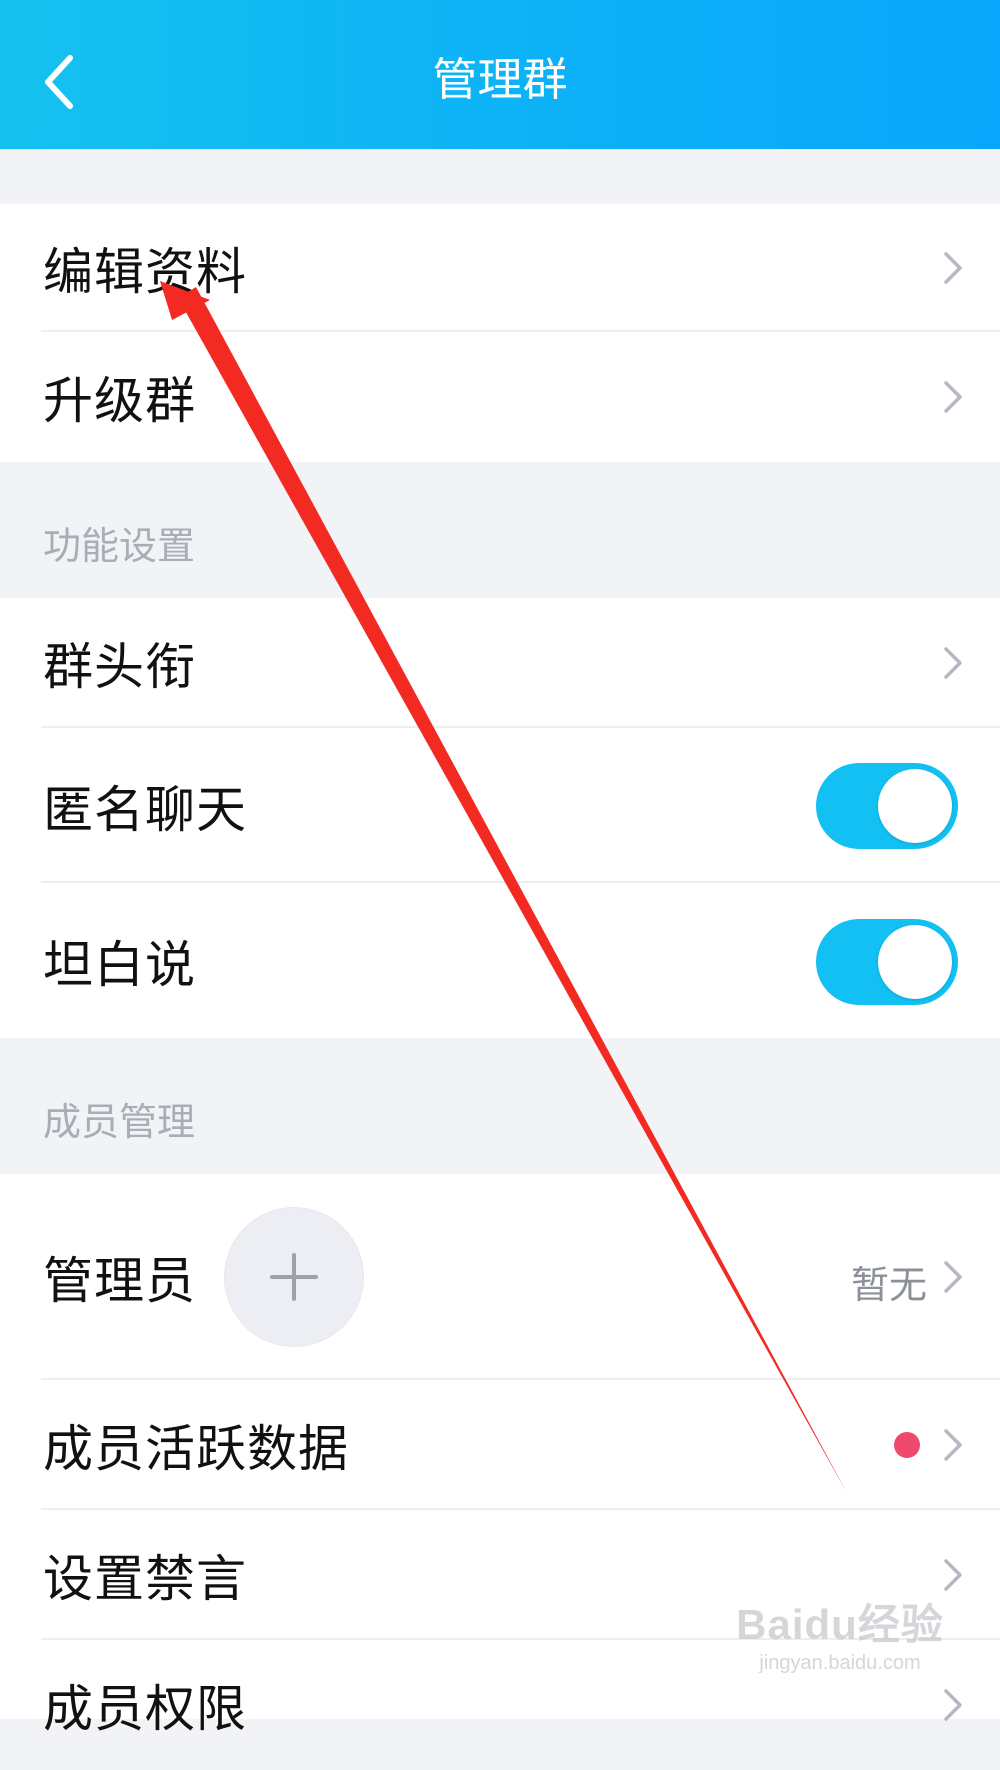 This screenshot has height=1770, width=1000. Describe the element at coordinates (145, 272) in the screenshot. I see `row-label: 编辑资料` at that location.